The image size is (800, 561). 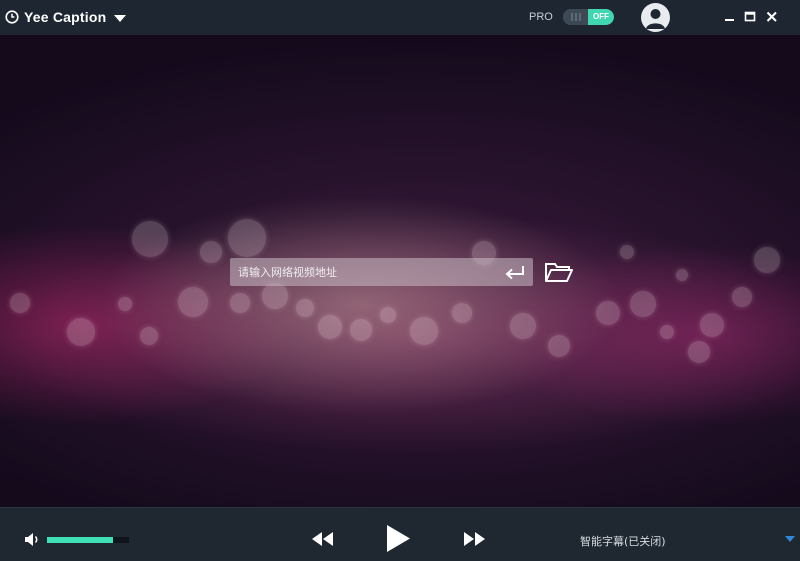 I want to click on volume-level-fill, so click(x=80, y=540).